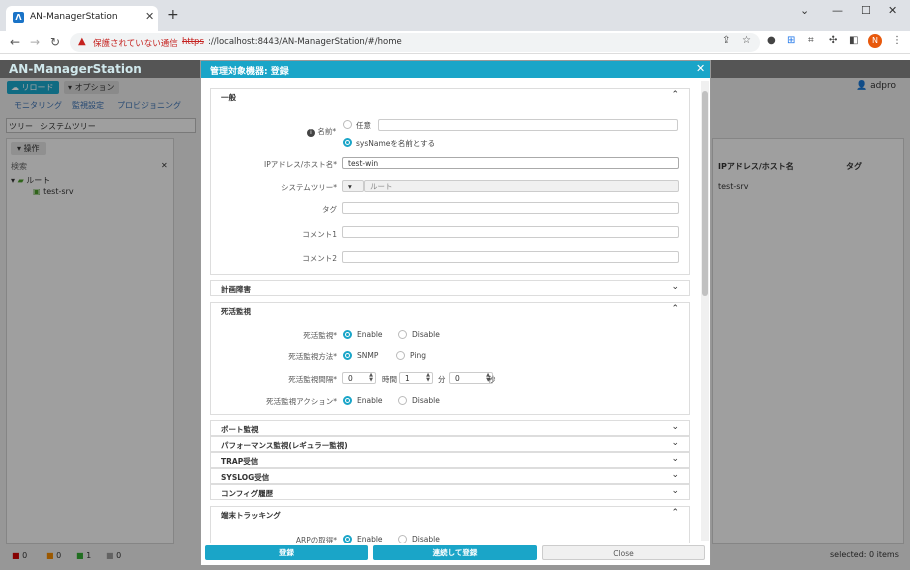 The height and width of the screenshot is (570, 910). I want to click on action-disable-radio, so click(402, 400).